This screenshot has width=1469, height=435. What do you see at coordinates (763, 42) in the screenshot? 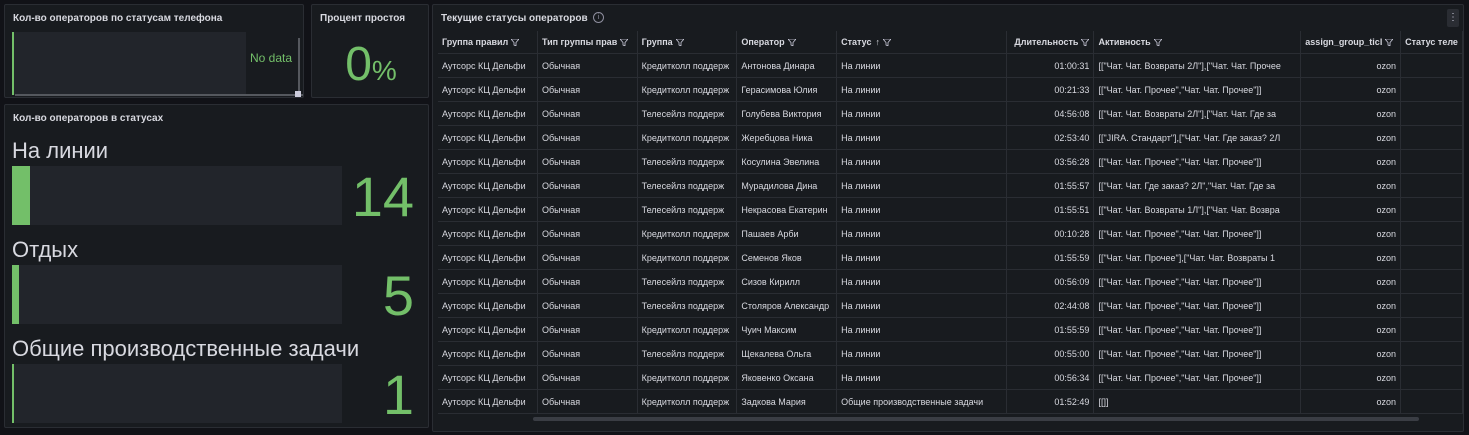
I see `column-header-label: Оператор` at bounding box center [763, 42].